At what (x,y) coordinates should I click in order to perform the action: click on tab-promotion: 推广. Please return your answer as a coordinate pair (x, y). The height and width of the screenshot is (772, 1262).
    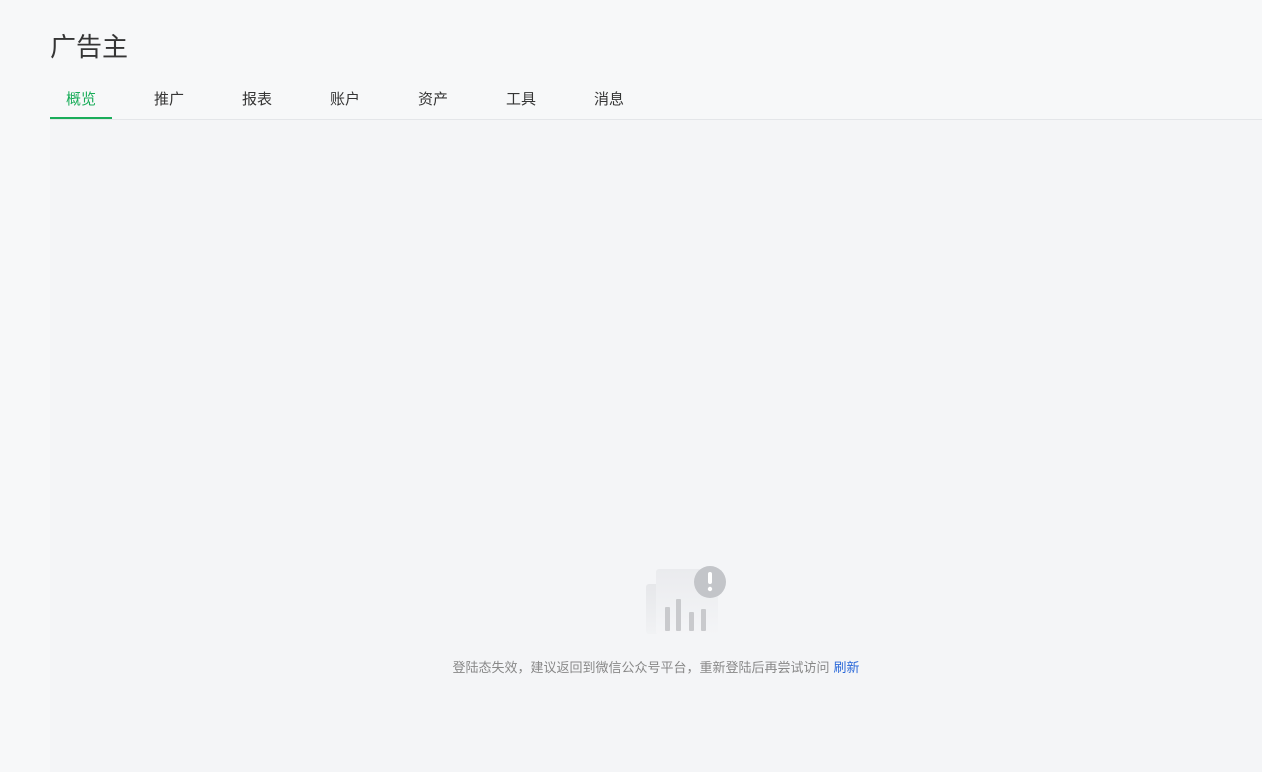
    Looking at the image, I should click on (169, 99).